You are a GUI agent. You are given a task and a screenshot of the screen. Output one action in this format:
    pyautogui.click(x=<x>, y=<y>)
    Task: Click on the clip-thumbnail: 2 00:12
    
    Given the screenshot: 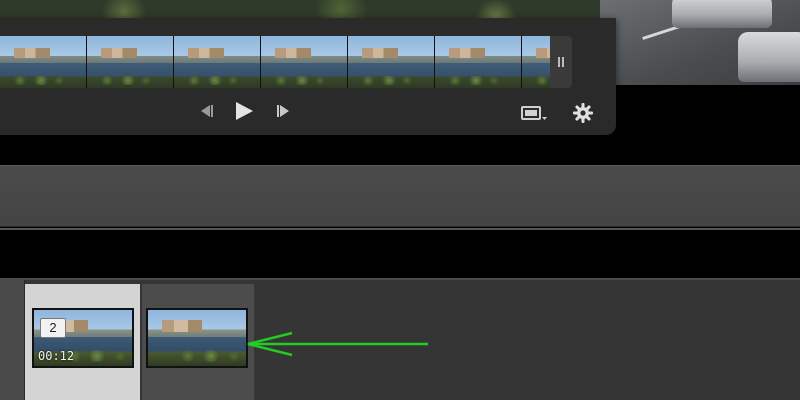 What is the action you would take?
    pyautogui.click(x=83, y=338)
    